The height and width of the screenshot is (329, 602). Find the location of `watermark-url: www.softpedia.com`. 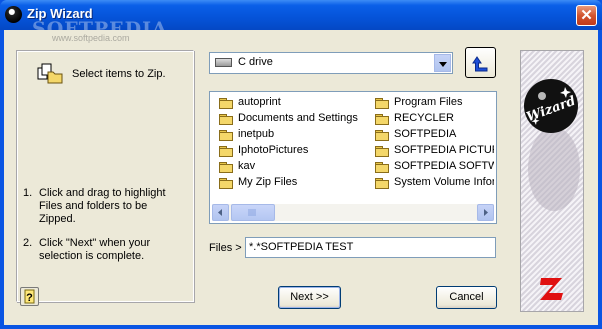

watermark-url: www.softpedia.com is located at coordinates (91, 38).